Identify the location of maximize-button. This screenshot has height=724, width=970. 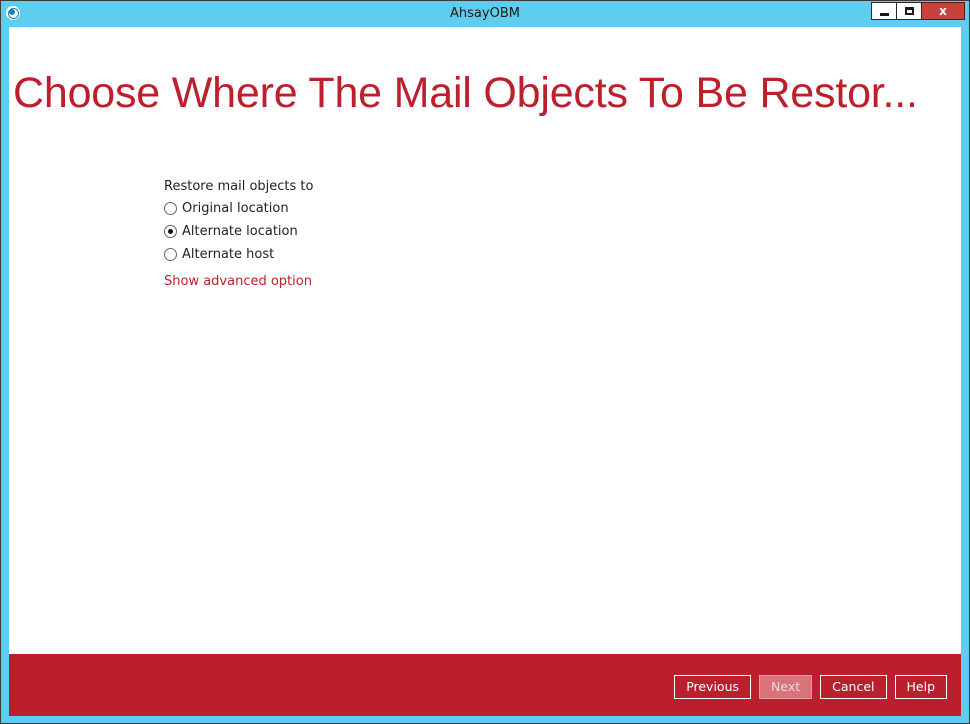
(909, 11).